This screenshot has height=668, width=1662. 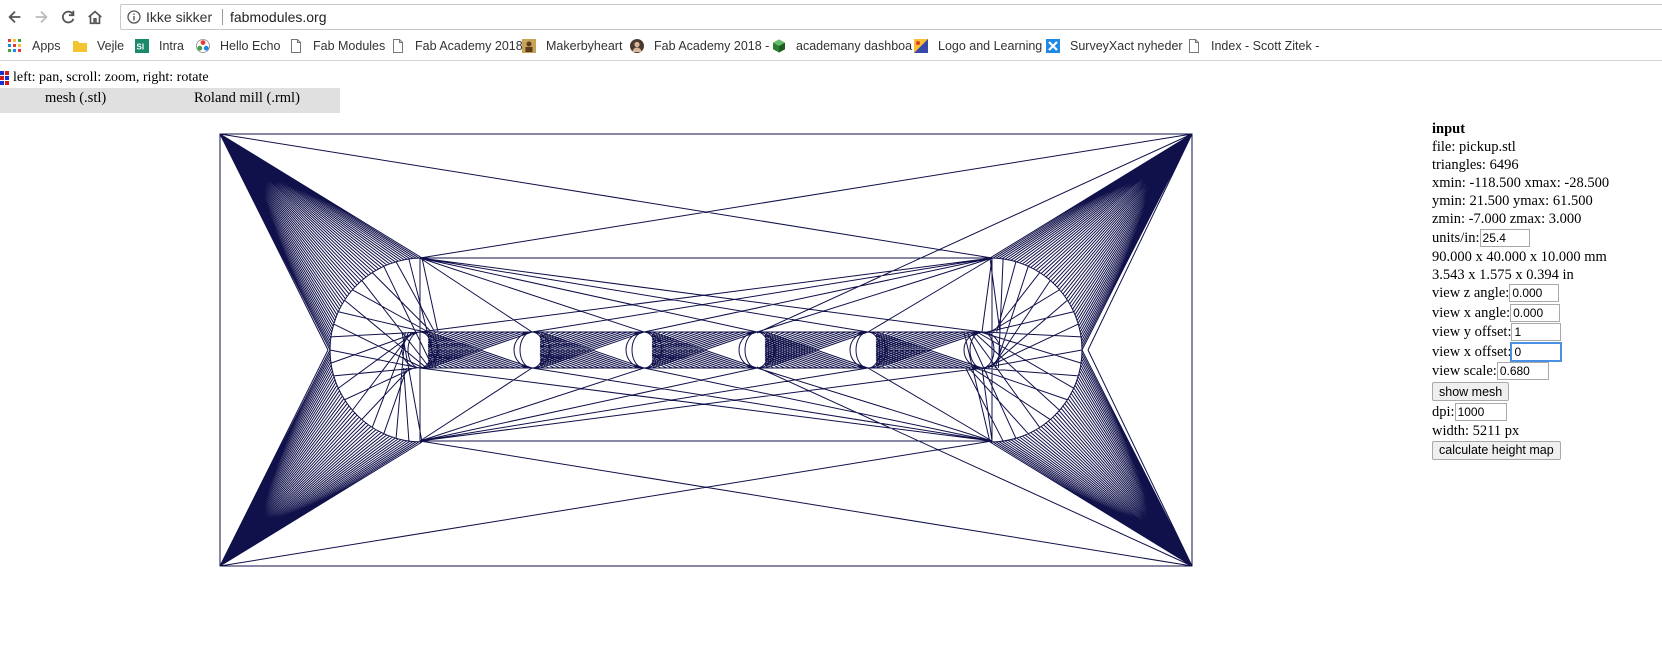 What do you see at coordinates (222, 17) in the screenshot?
I see `omnibox-separator` at bounding box center [222, 17].